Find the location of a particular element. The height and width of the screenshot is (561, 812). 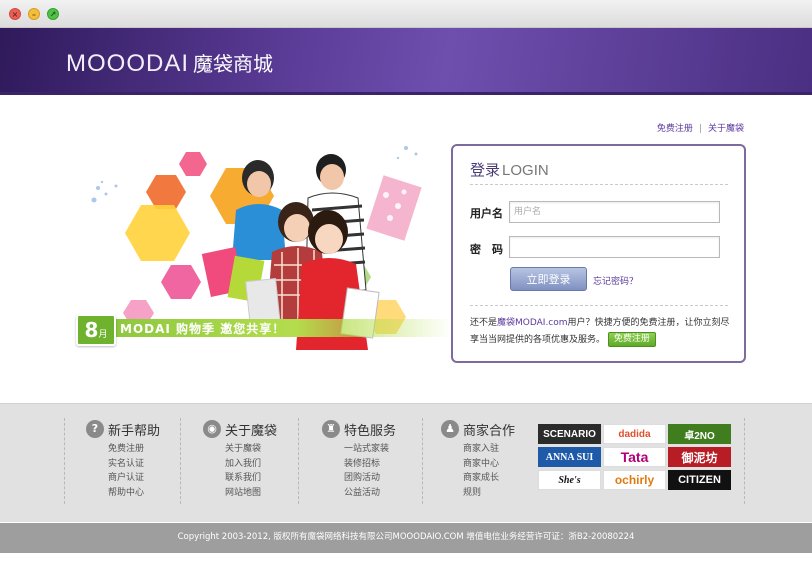

top-register-link: 免费注册 is located at coordinates (675, 129).